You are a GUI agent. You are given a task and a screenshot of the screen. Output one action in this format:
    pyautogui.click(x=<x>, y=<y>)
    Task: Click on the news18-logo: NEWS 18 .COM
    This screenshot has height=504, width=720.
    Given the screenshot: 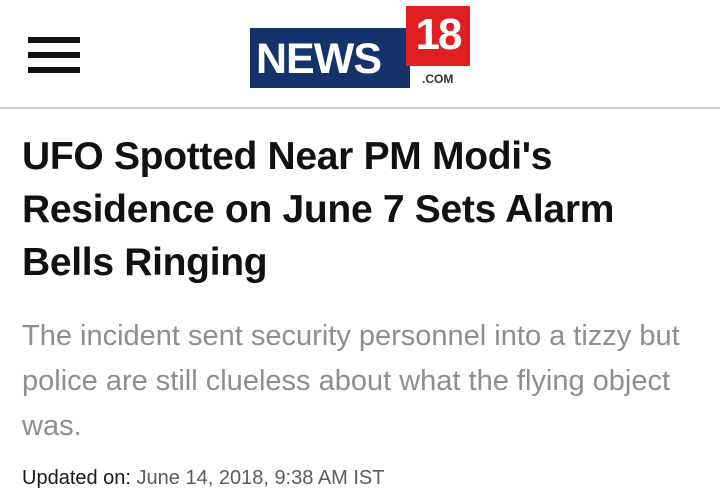 What is the action you would take?
    pyautogui.click(x=361, y=48)
    